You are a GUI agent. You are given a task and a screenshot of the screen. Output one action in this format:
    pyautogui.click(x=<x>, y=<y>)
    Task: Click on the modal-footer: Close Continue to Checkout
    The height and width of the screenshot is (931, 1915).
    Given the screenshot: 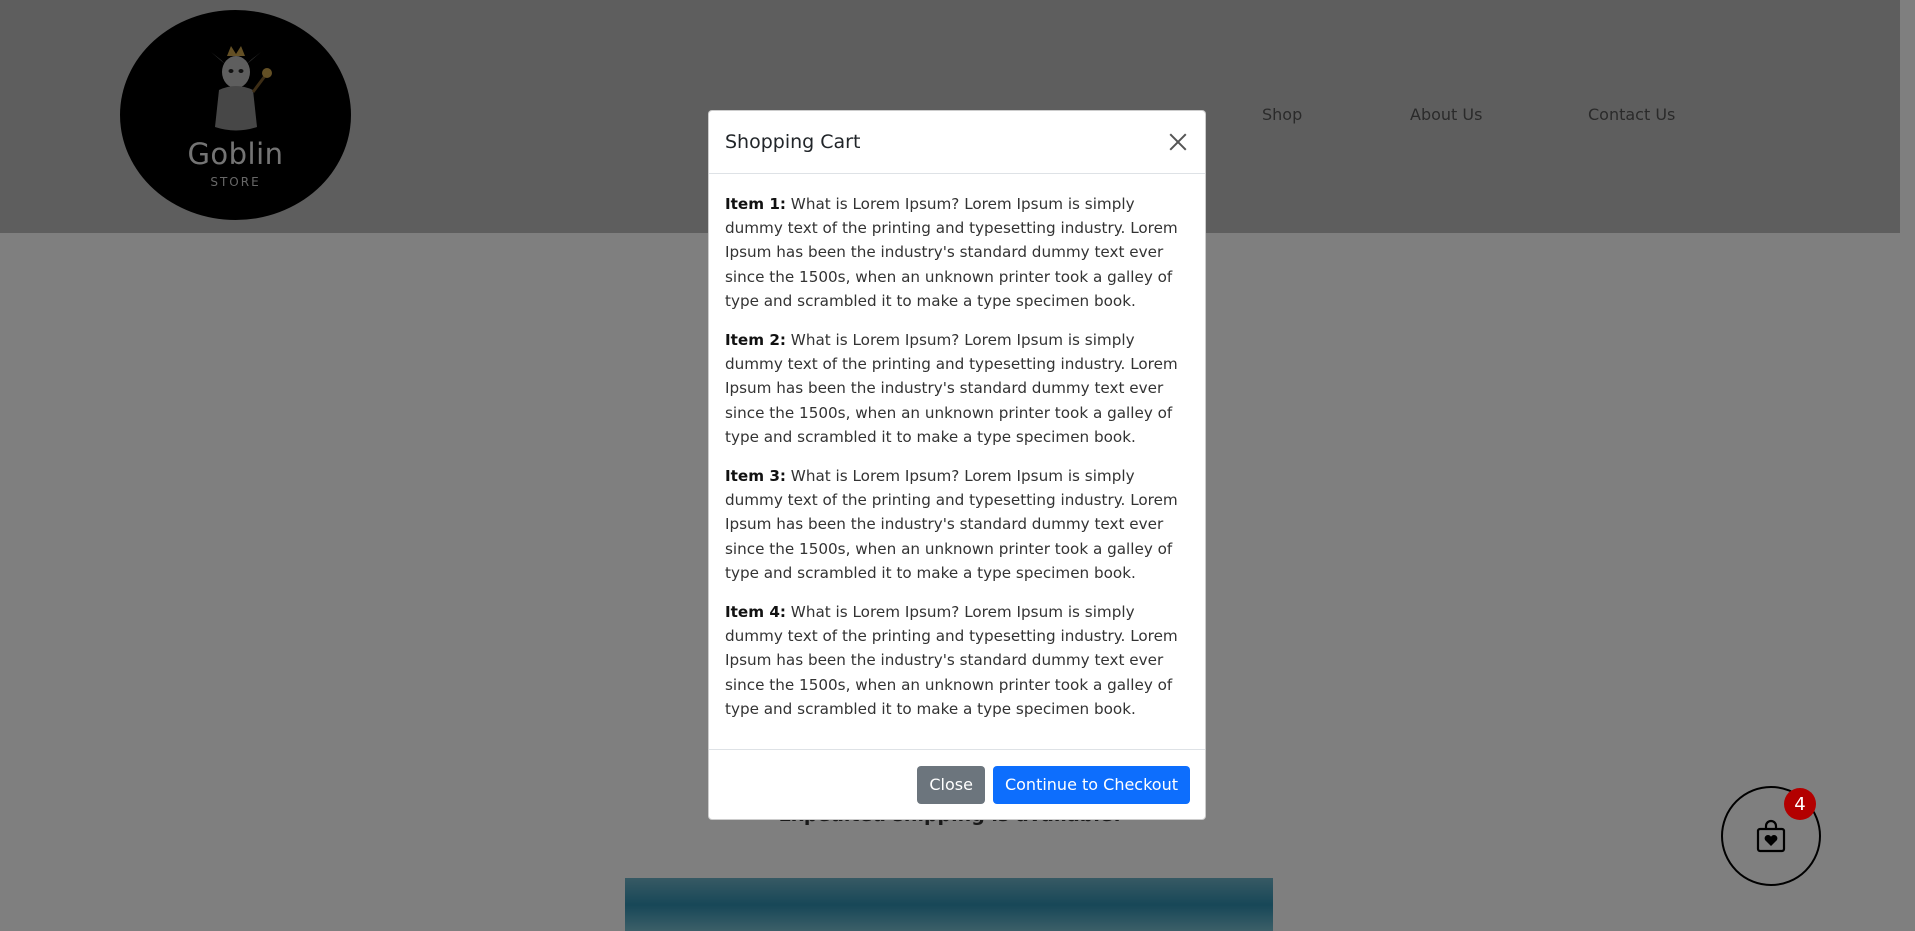 What is the action you would take?
    pyautogui.click(x=957, y=784)
    